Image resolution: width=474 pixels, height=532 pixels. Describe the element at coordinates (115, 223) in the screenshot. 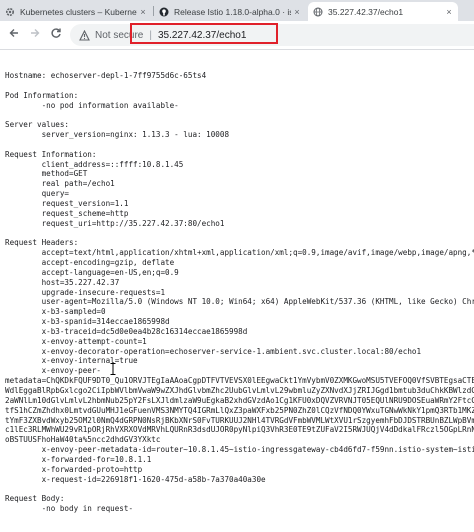

I see `response-line: request_uri=http://35.227.42.37:80/echo1` at that location.